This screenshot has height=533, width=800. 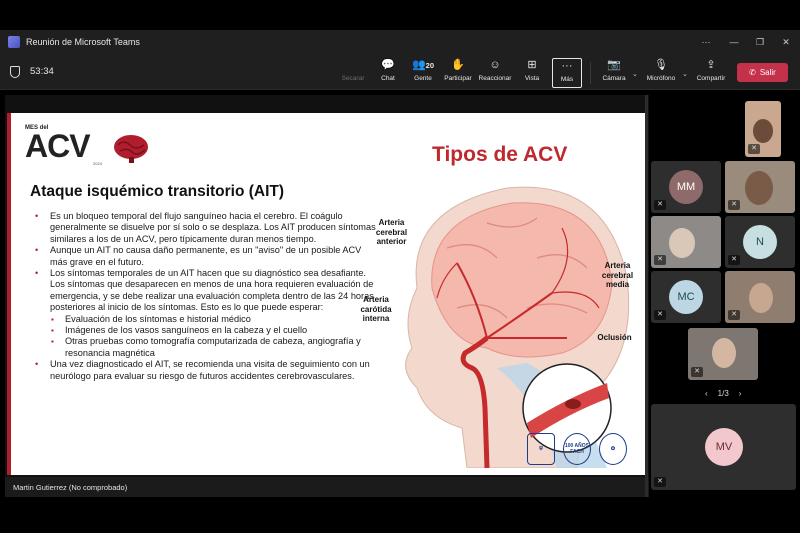 I want to click on smile-icon: ☺, so click(x=495, y=65).